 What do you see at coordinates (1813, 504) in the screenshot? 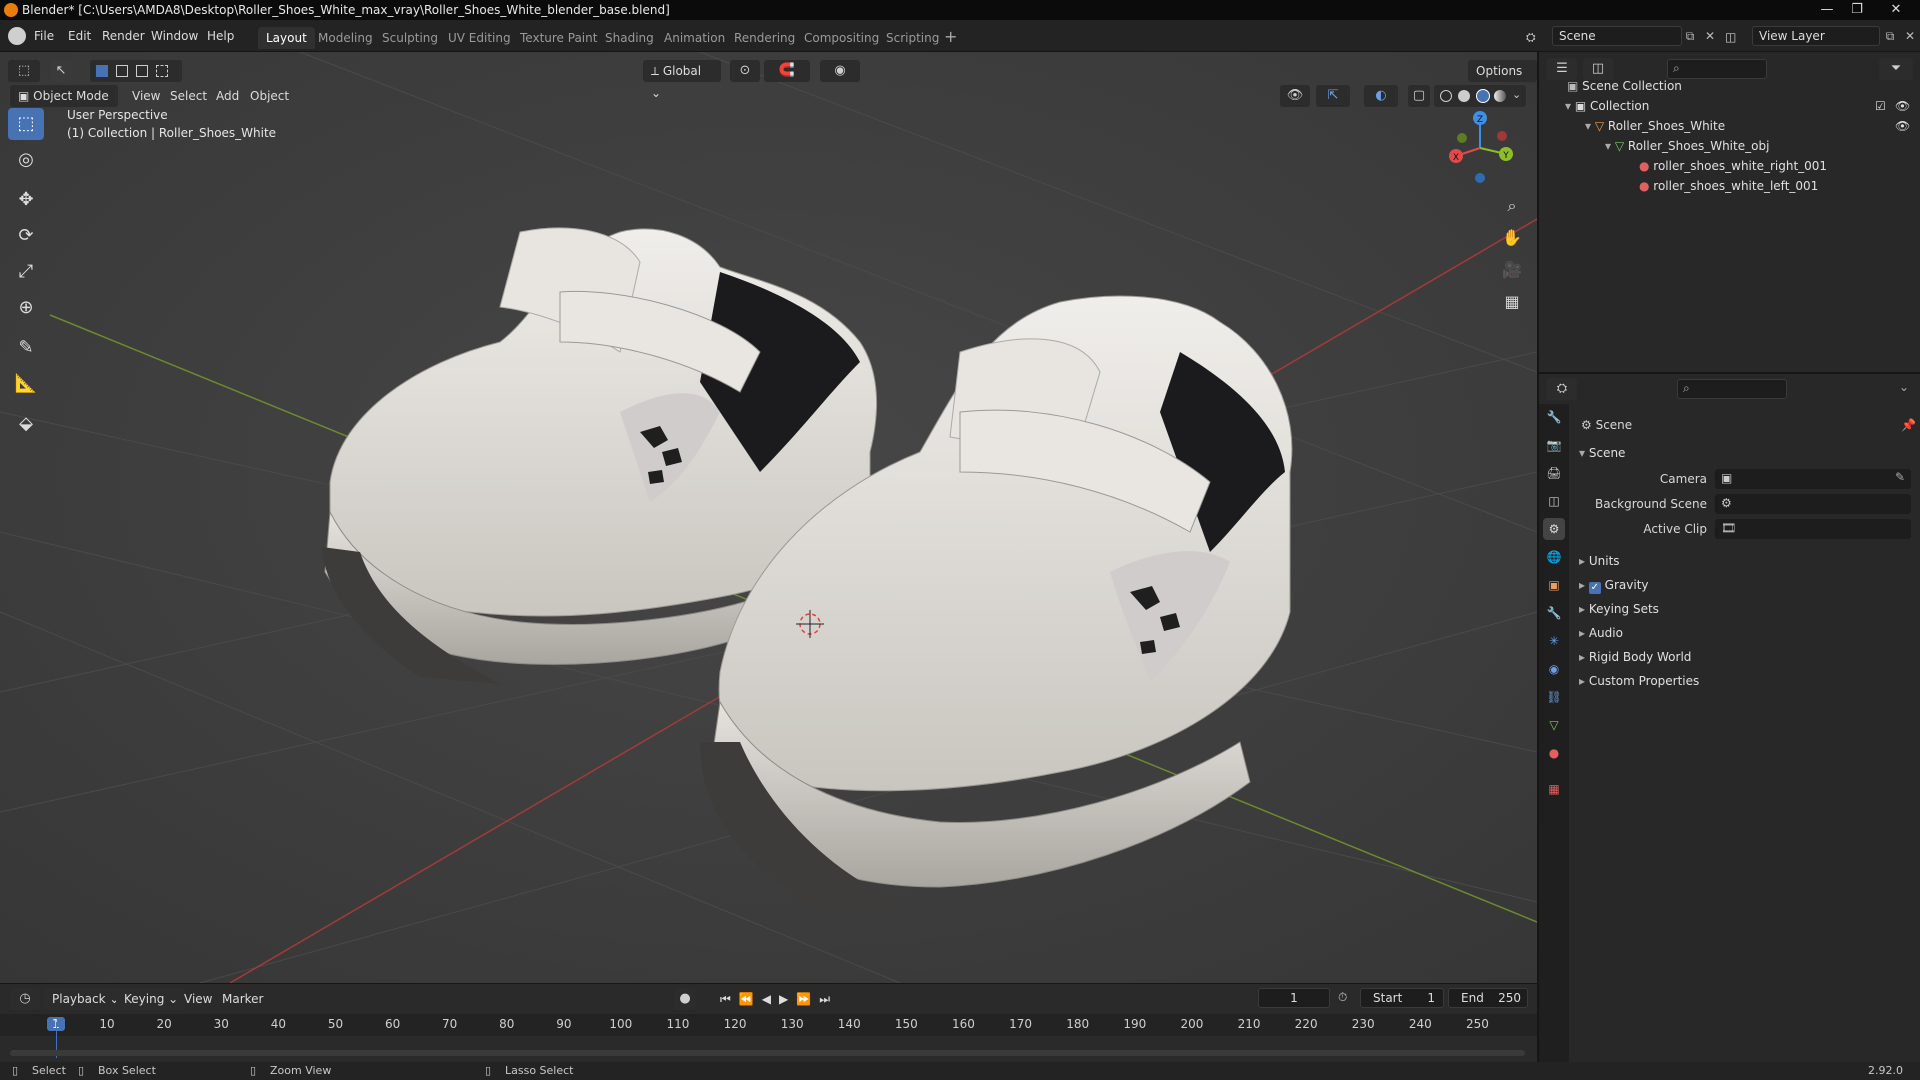
I see `background-scene-field: ⚙` at bounding box center [1813, 504].